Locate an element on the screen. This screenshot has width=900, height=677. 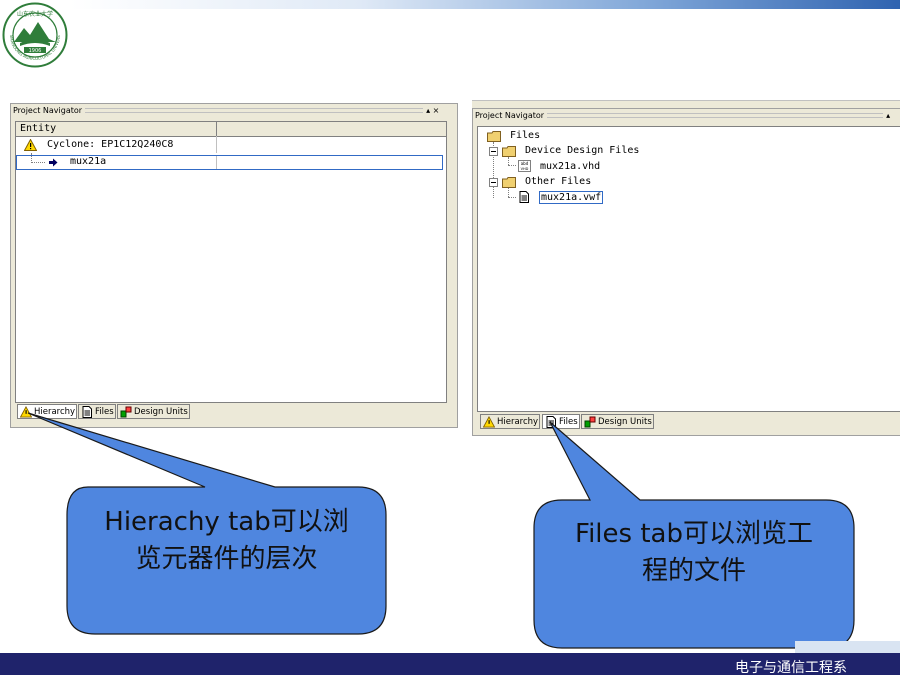
footer-bar: 电子与通信工程系 is located at coordinates (450, 664).